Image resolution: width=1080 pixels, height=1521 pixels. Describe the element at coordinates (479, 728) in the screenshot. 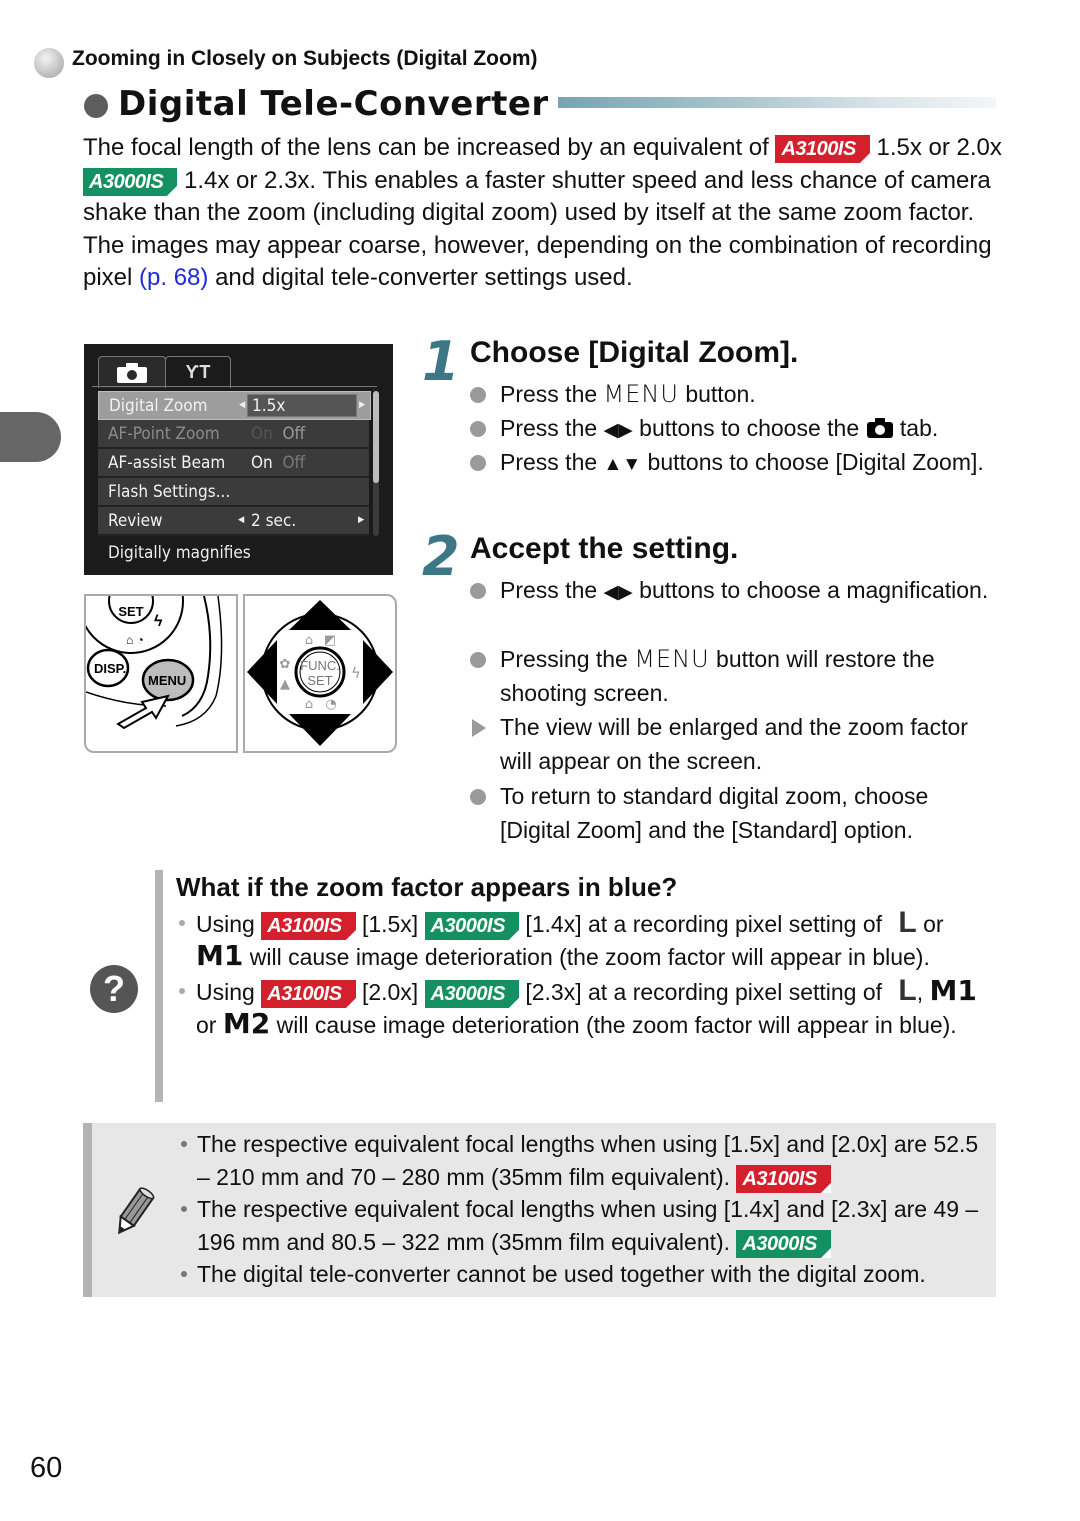

I see `result-arrow-icon` at that location.